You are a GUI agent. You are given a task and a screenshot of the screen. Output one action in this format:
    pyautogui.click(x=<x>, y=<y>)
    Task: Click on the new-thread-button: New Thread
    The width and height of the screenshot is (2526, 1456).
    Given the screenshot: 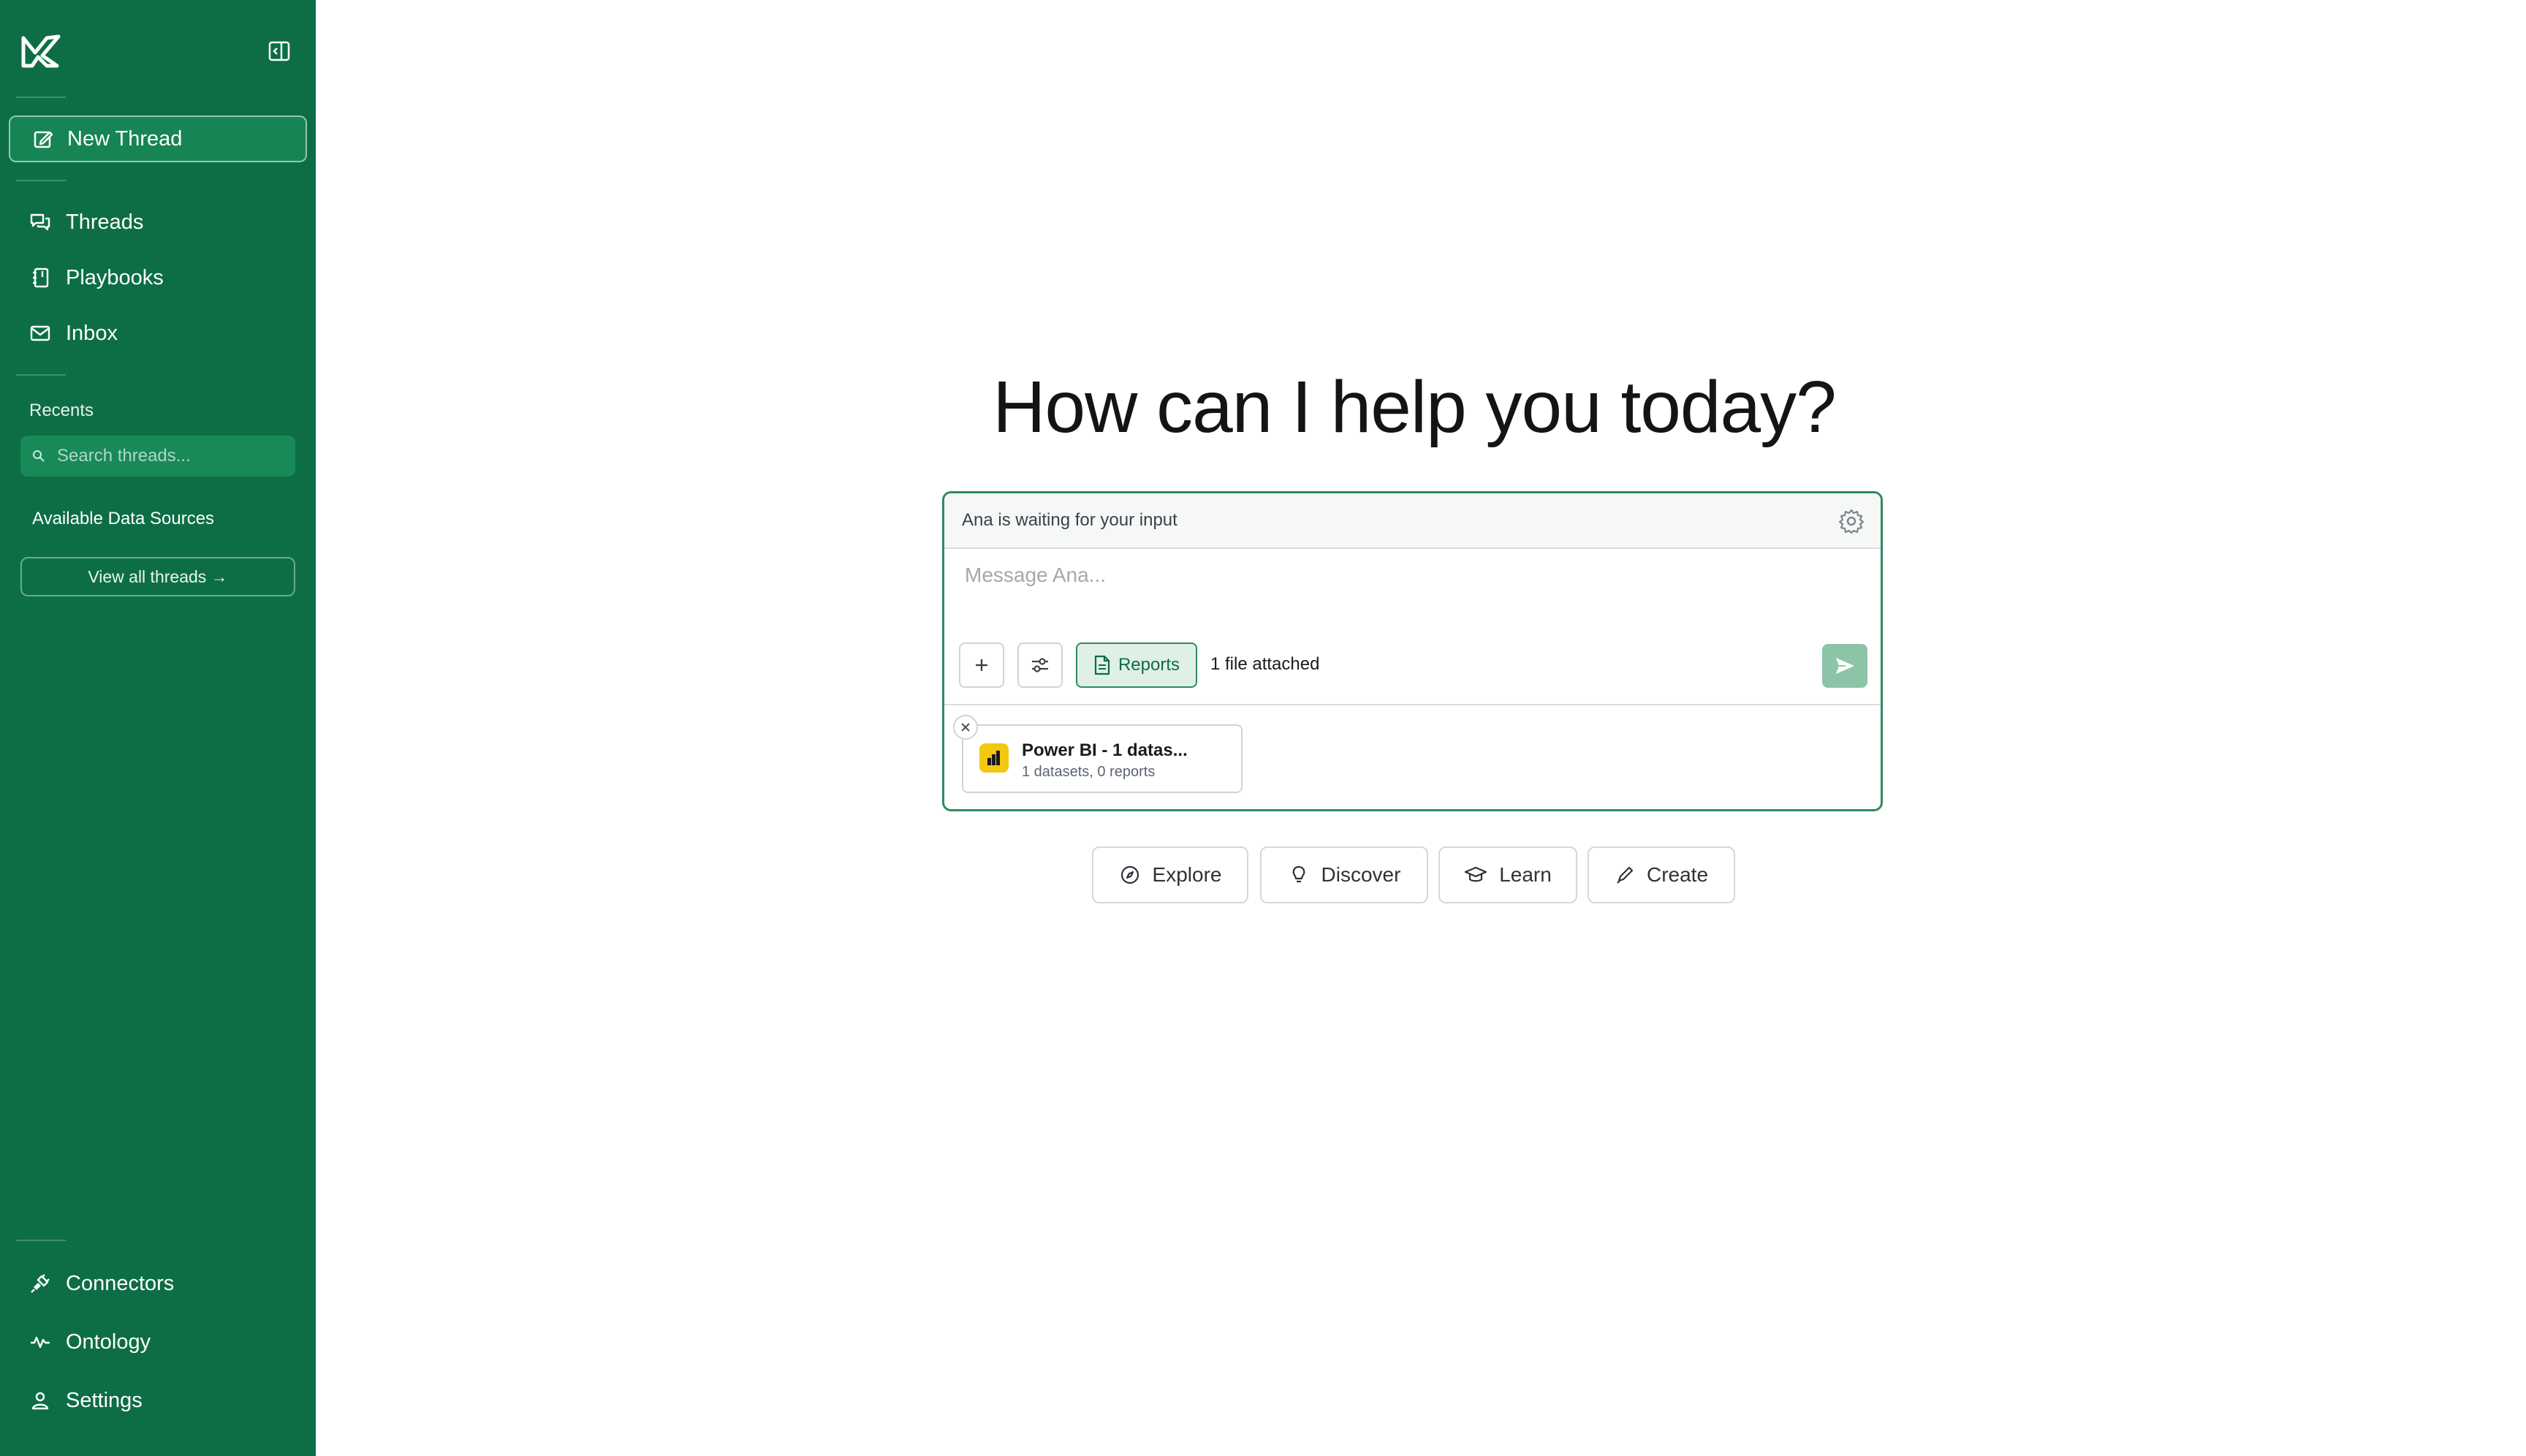 What is the action you would take?
    pyautogui.click(x=158, y=138)
    